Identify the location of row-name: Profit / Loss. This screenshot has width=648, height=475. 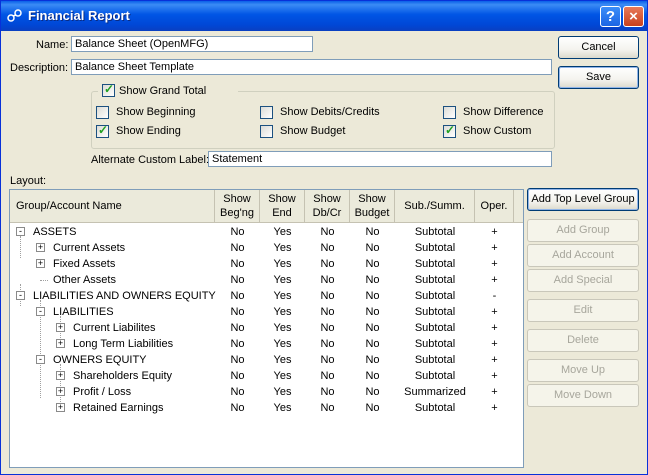
(102, 392).